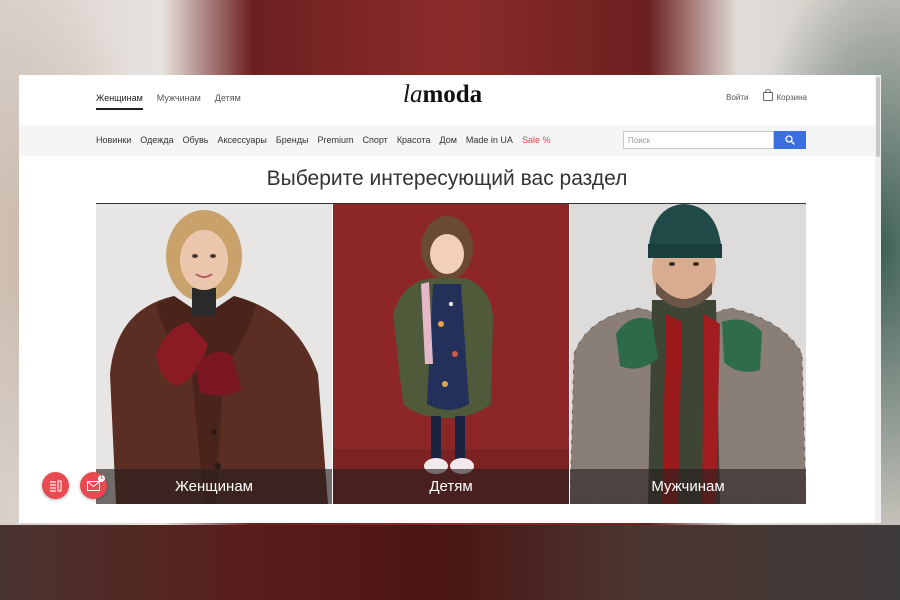 The width and height of the screenshot is (900, 600). I want to click on category-premium: Premium, so click(335, 140).